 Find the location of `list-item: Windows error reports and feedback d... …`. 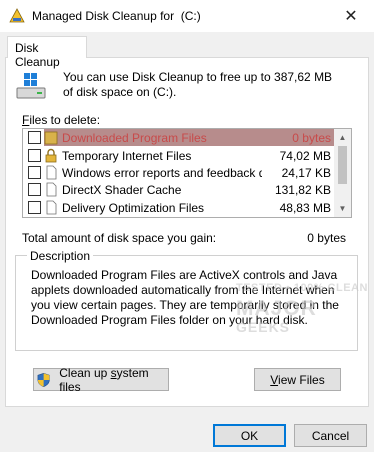

list-item: Windows error reports and feedback d... … is located at coordinates (179, 172).